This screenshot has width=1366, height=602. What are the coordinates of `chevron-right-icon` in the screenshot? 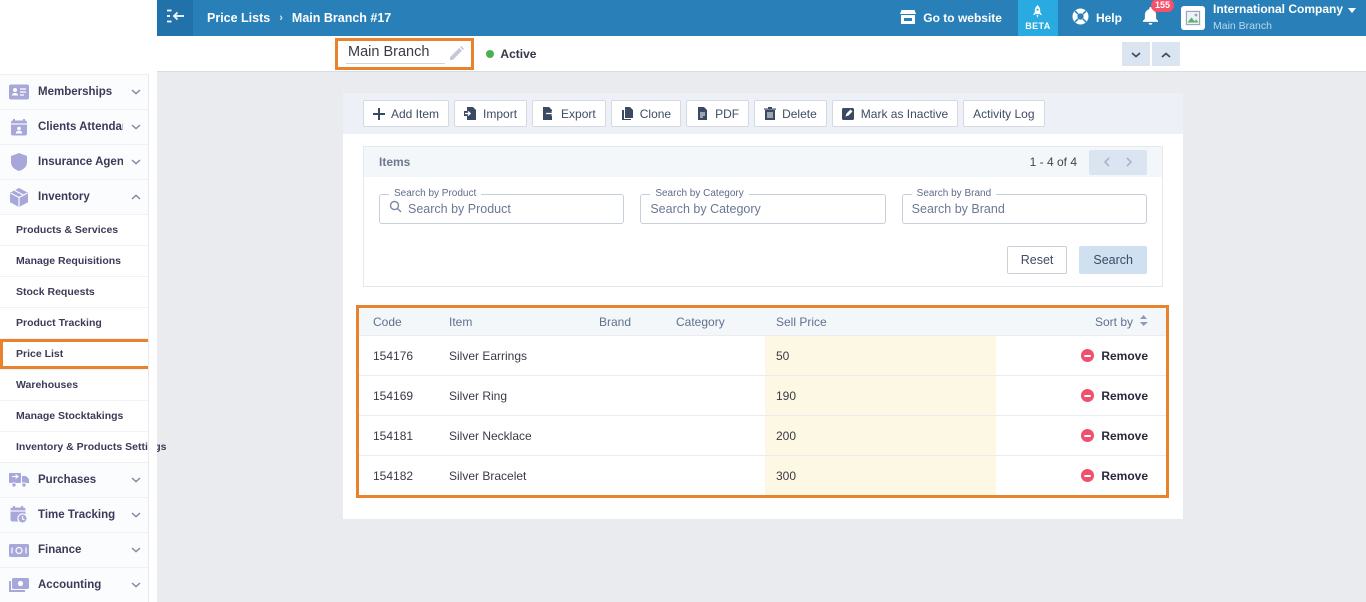 It's located at (1129, 162).